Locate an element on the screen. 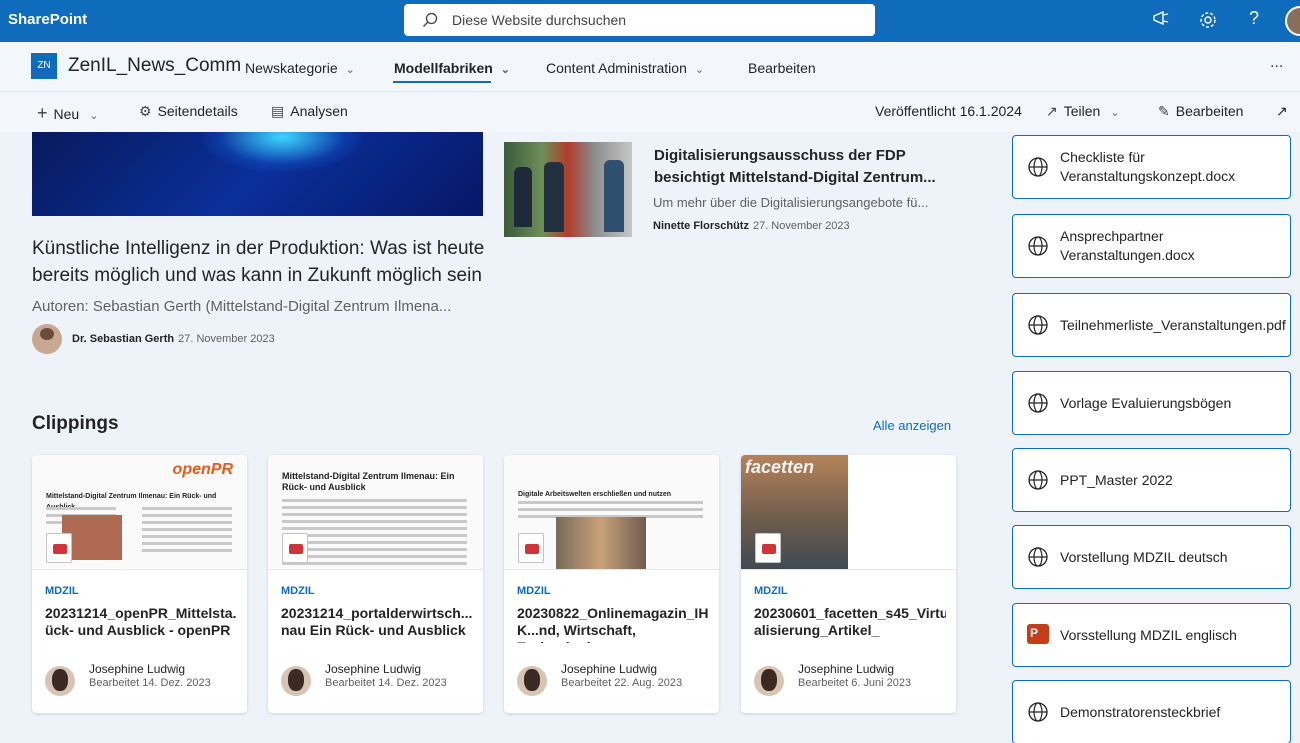  quicklink-label: Vorlage Evaluierungsbögen is located at coordinates (1146, 402).